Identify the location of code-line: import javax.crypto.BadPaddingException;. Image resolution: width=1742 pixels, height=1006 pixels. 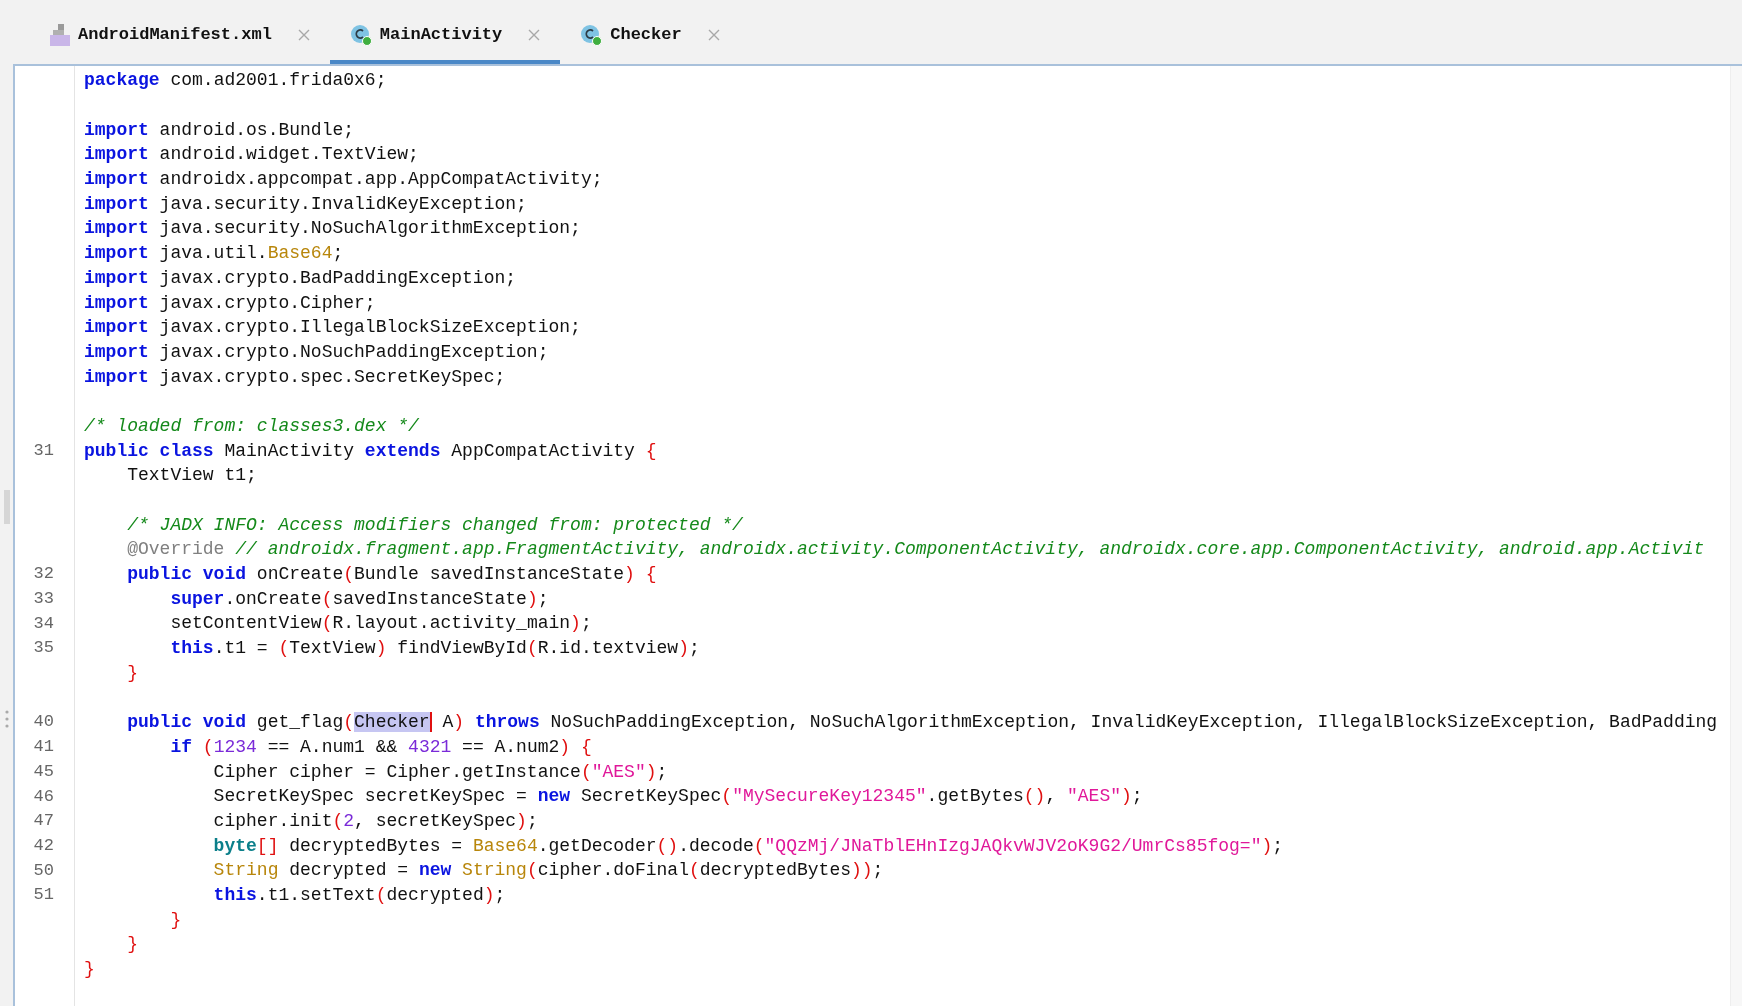
(300, 277).